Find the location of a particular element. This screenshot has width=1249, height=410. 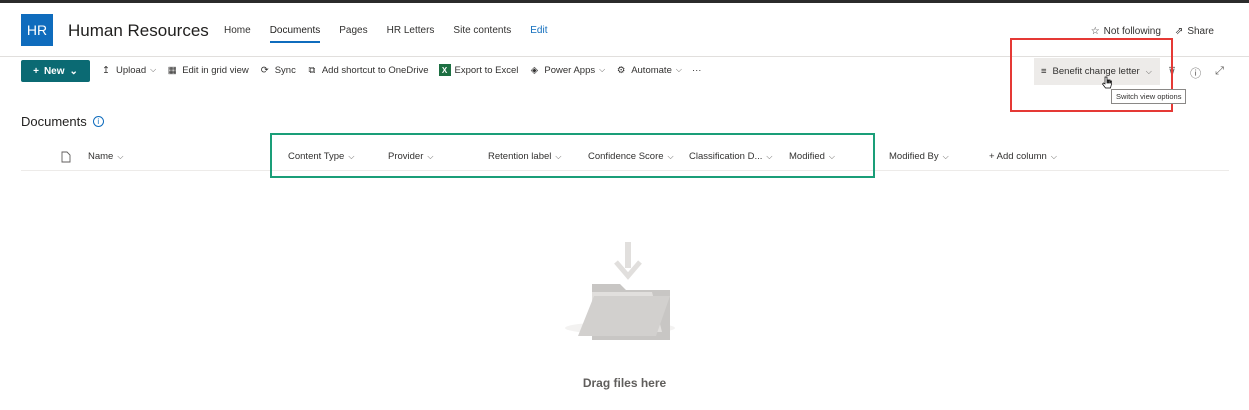

automate-icon: ⚙ is located at coordinates (621, 70).